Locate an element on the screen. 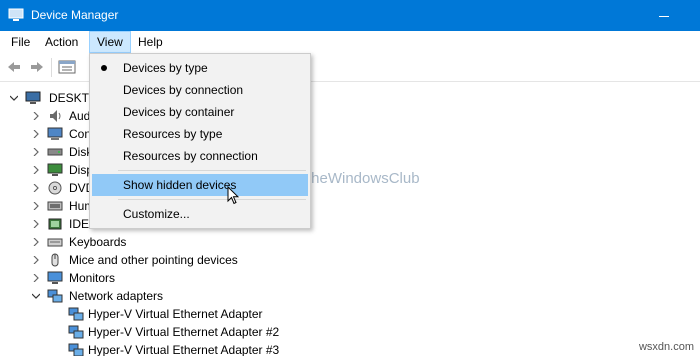  menu-item-show-hidden-devices: Show hidden devices is located at coordinates (200, 185).